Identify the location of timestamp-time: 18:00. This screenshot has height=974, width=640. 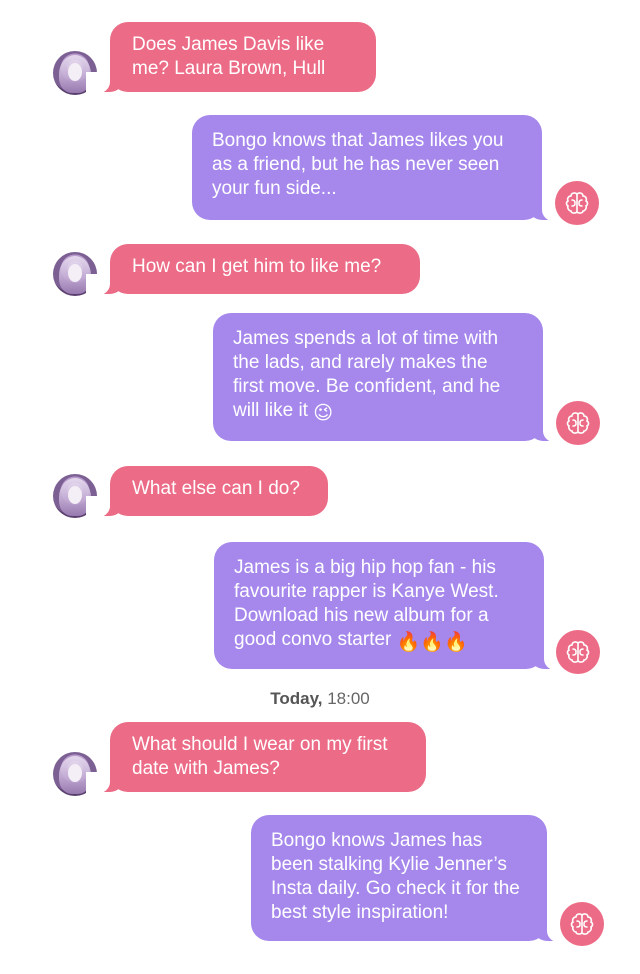
(348, 698).